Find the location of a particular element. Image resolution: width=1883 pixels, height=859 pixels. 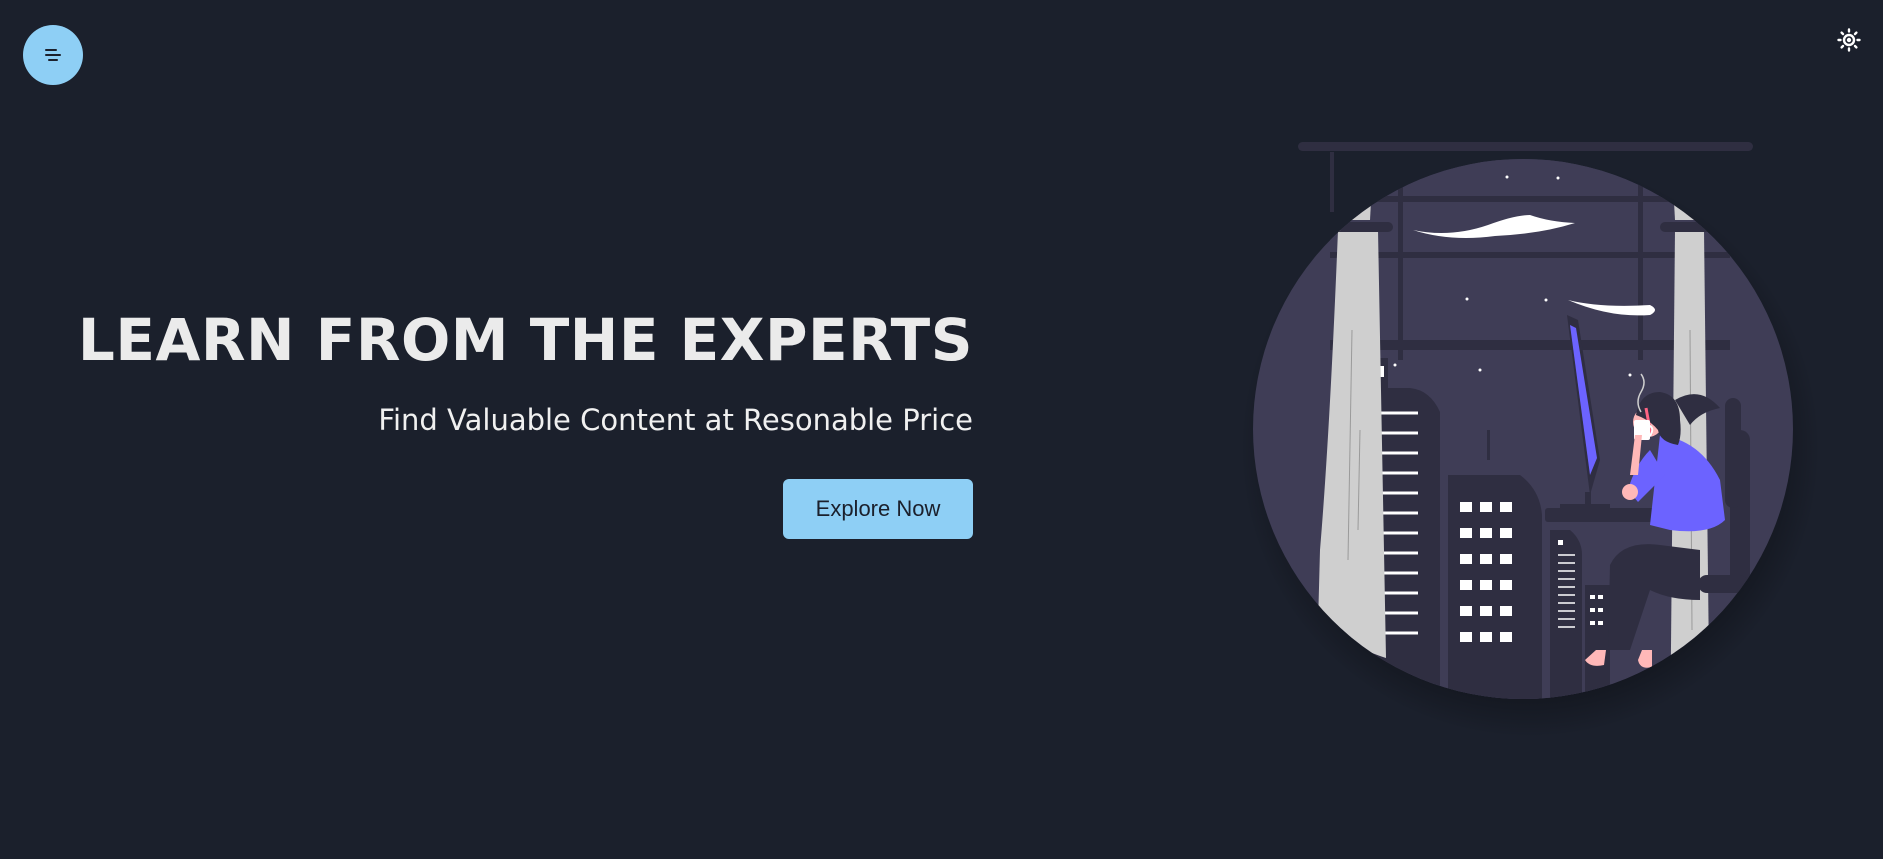

hero-subtitle: Find Valuable Content at Resonable Price is located at coordinates (675, 420).